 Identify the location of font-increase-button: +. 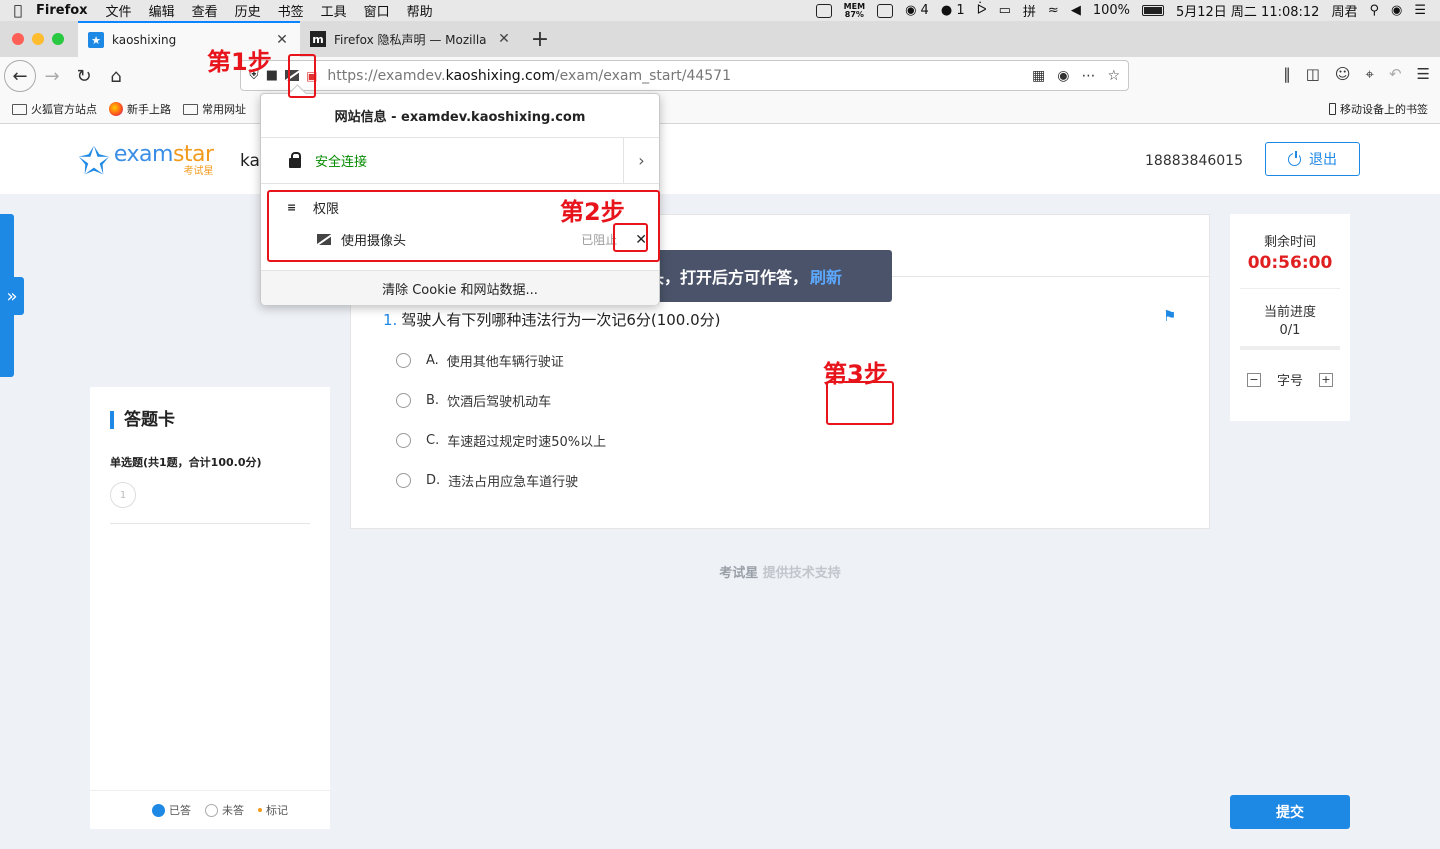
(1326, 379).